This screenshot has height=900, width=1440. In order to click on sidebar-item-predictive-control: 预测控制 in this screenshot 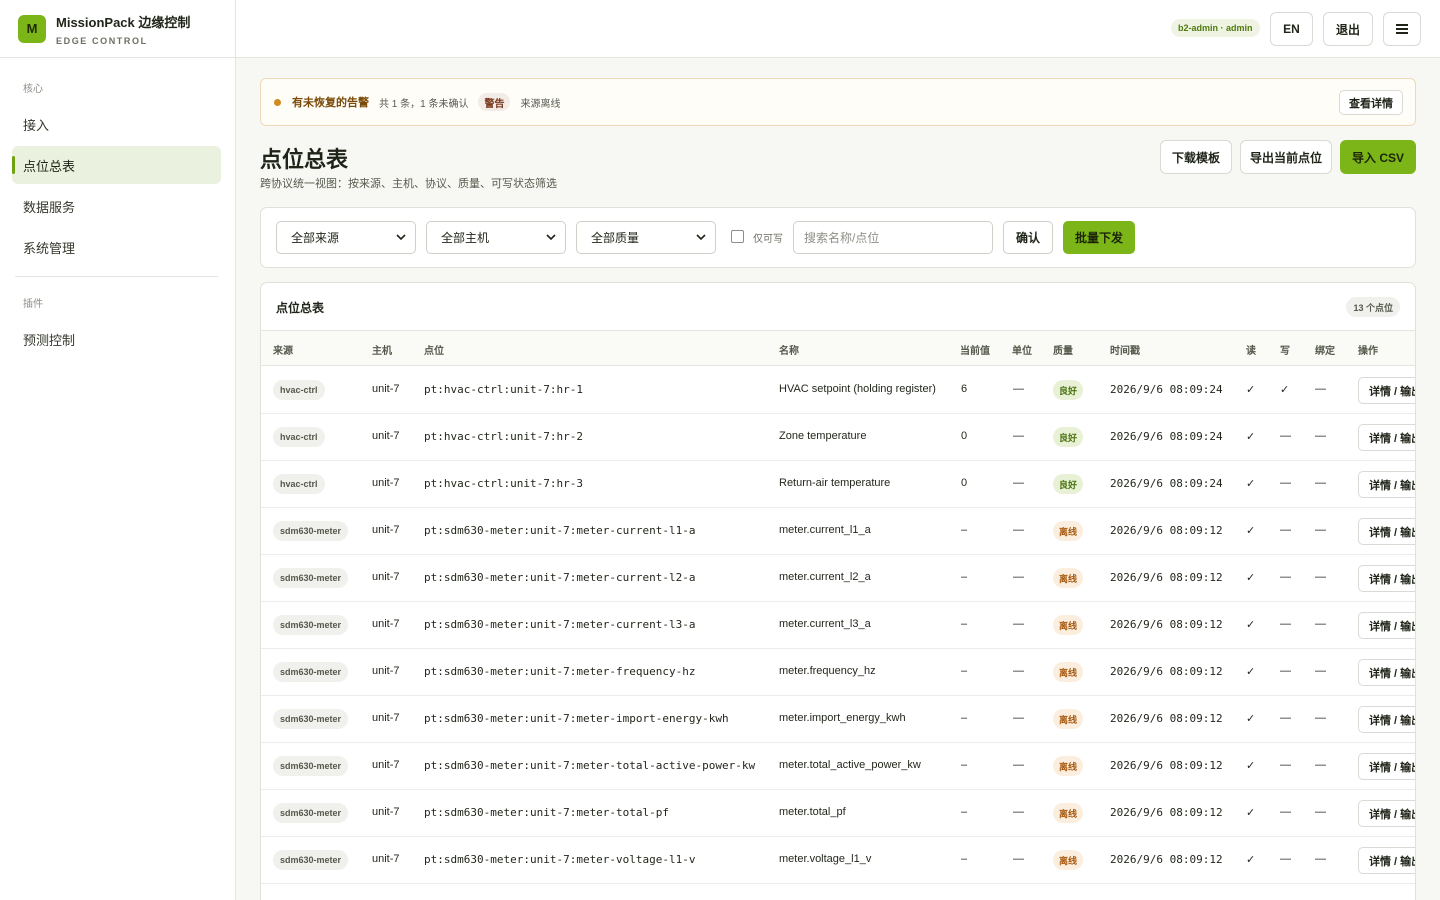, I will do `click(116, 339)`.